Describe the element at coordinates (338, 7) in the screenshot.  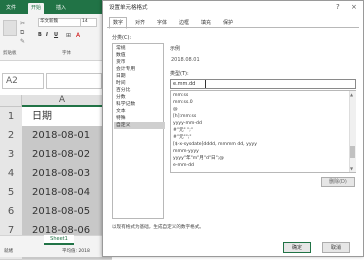
I see `help-icon: ?` at that location.